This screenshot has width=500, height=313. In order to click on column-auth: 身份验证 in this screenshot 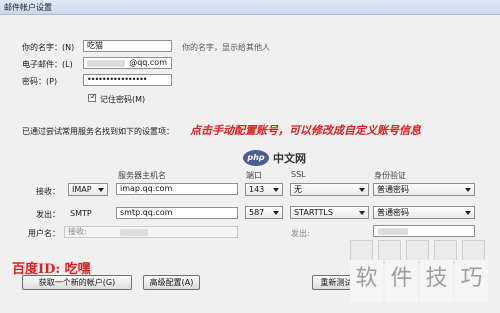, I will do `click(390, 175)`.